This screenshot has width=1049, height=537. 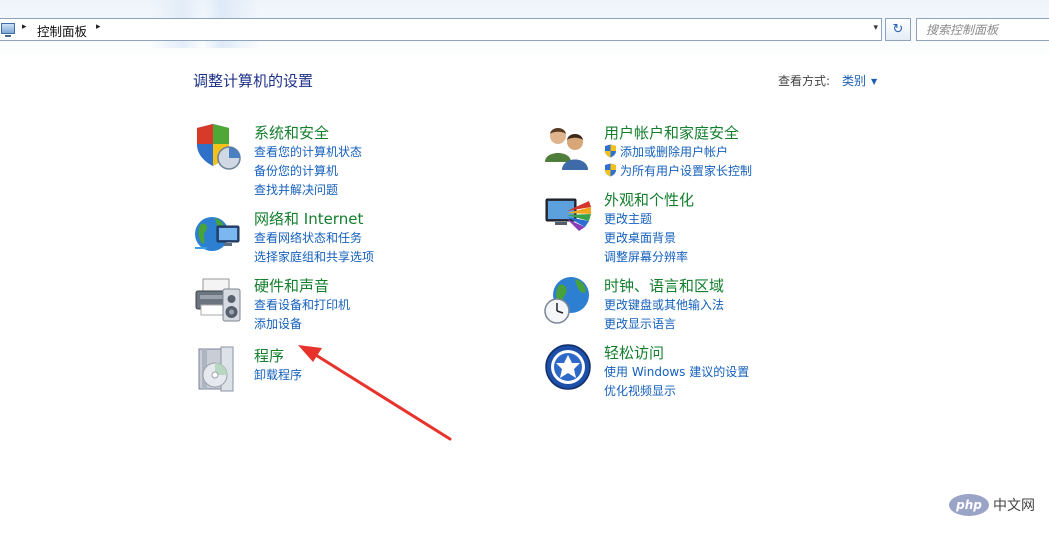 I want to click on annotation-arrow, so click(x=375, y=393).